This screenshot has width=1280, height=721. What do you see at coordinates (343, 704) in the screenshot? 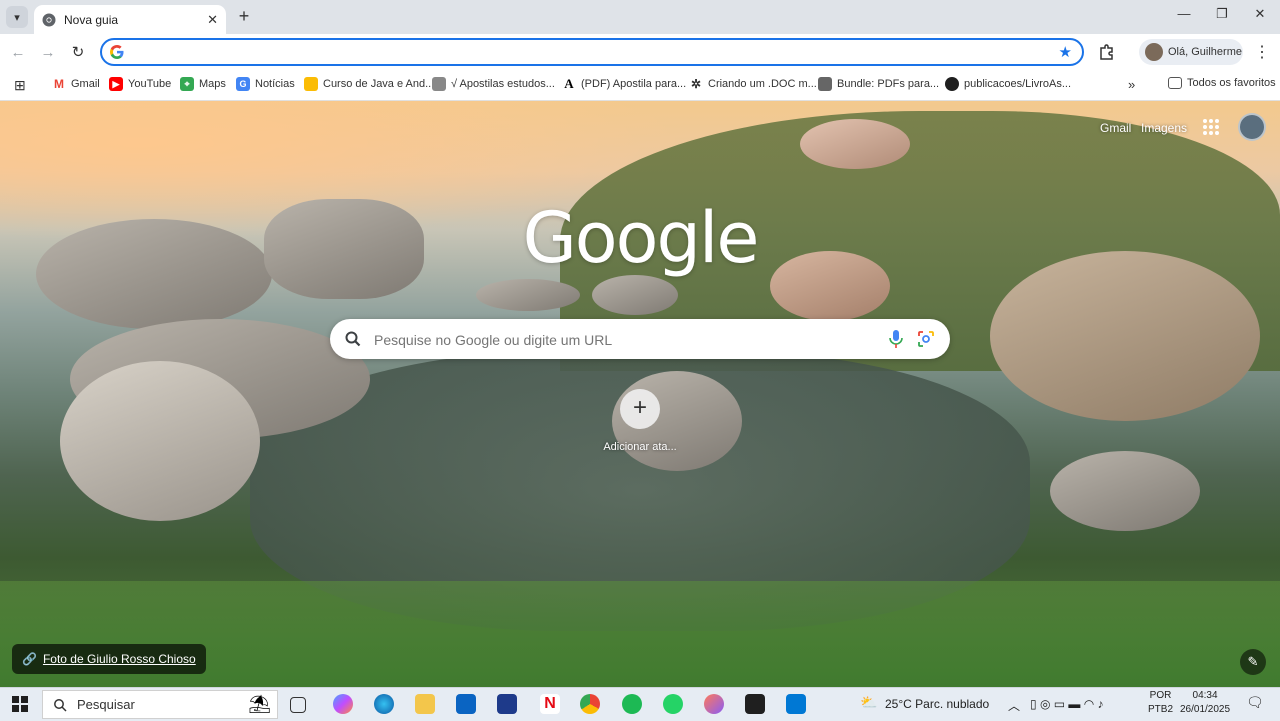
I see `copilot-icon` at bounding box center [343, 704].